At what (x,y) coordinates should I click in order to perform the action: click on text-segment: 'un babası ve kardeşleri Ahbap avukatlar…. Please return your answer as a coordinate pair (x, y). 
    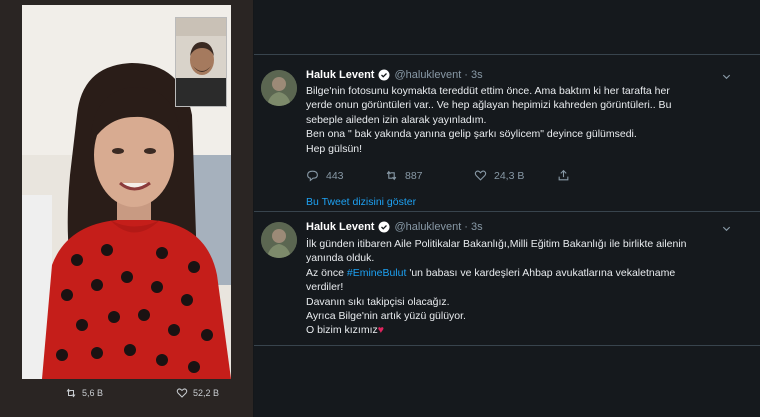
    Looking at the image, I should click on (541, 272).